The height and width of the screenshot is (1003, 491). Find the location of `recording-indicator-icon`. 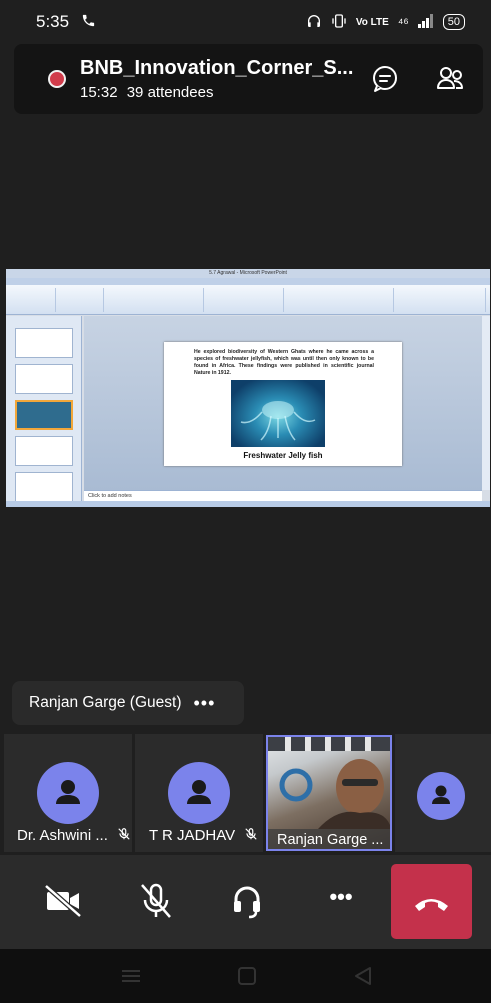

recording-indicator-icon is located at coordinates (57, 79).